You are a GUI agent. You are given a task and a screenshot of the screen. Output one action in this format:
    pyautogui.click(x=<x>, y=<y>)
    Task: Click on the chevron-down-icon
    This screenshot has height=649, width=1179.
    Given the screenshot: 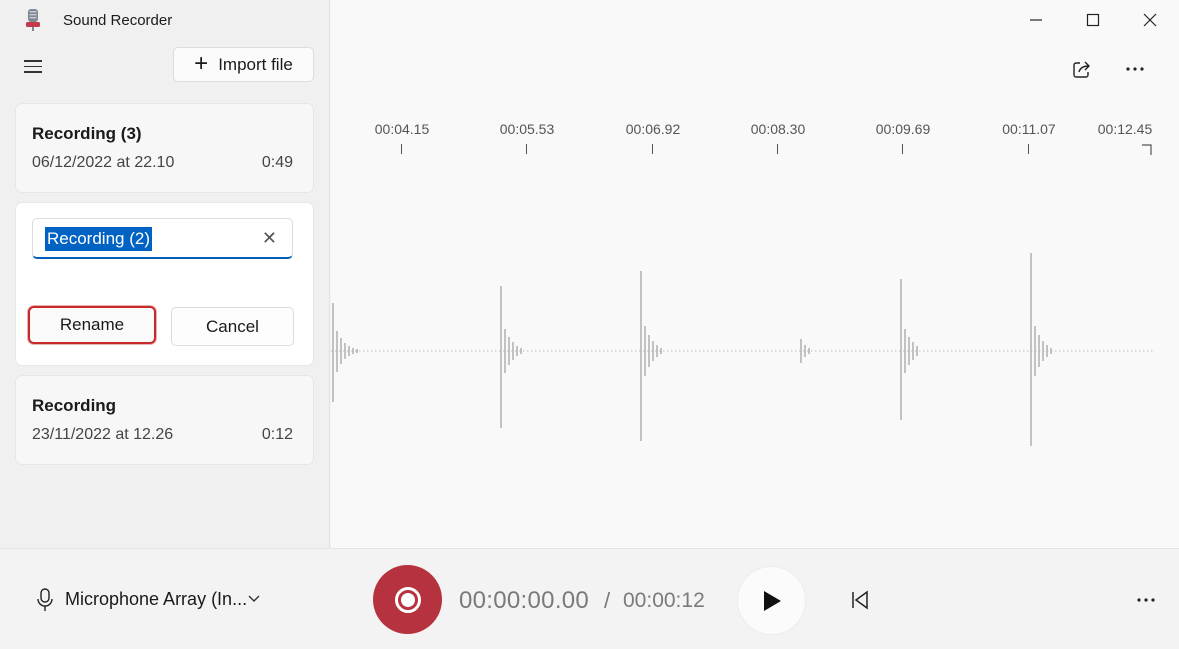 What is the action you would take?
    pyautogui.click(x=254, y=599)
    